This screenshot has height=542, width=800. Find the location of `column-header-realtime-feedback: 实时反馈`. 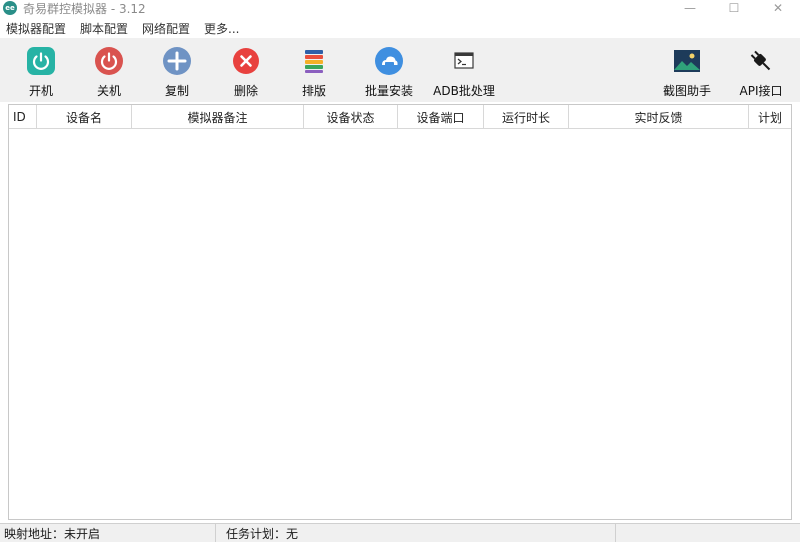

column-header-realtime-feedback: 实时反馈 is located at coordinates (659, 117).